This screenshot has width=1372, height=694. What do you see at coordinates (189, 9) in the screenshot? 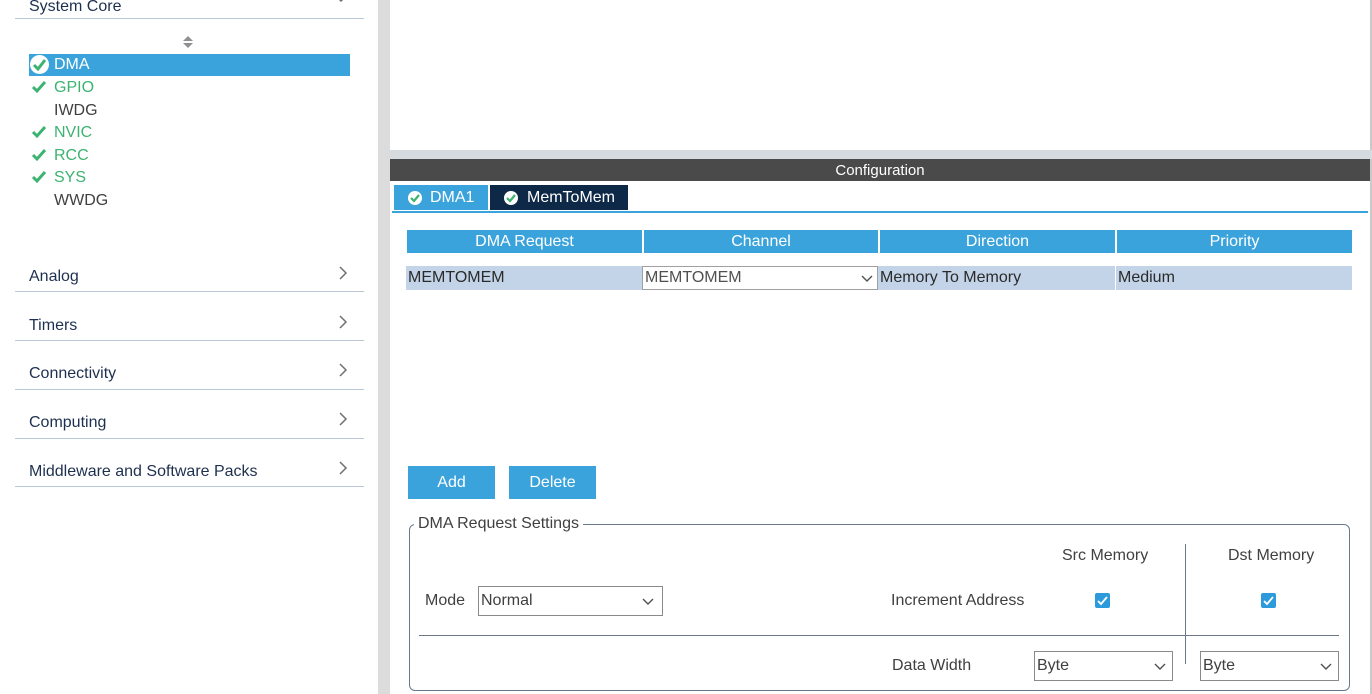
I see `category-system-core: System Core` at bounding box center [189, 9].